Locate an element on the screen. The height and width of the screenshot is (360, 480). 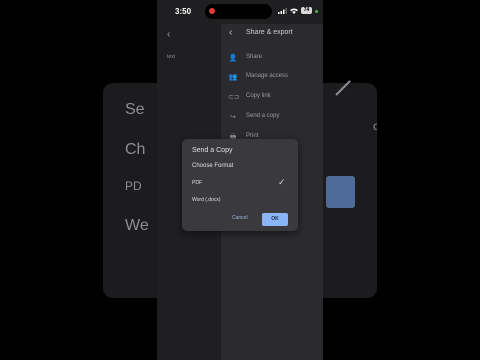
menu-item-label: Share is located at coordinates (254, 57).